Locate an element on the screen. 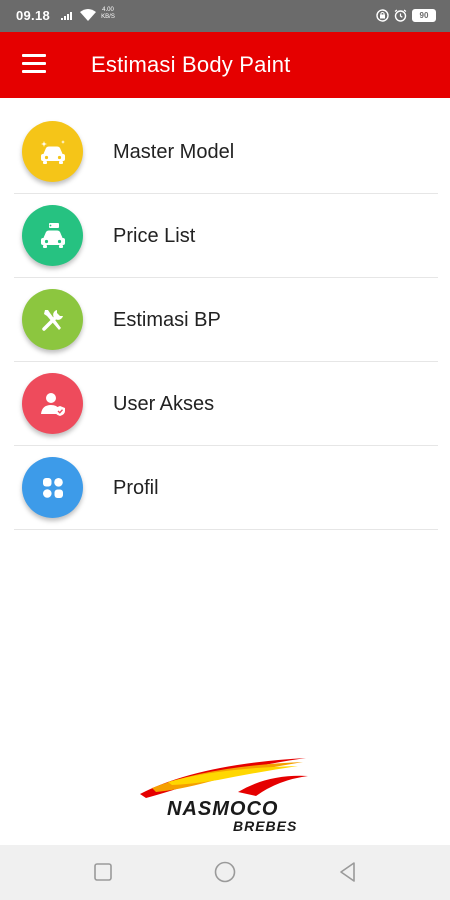  status-right-icons: 90 is located at coordinates (406, 15).